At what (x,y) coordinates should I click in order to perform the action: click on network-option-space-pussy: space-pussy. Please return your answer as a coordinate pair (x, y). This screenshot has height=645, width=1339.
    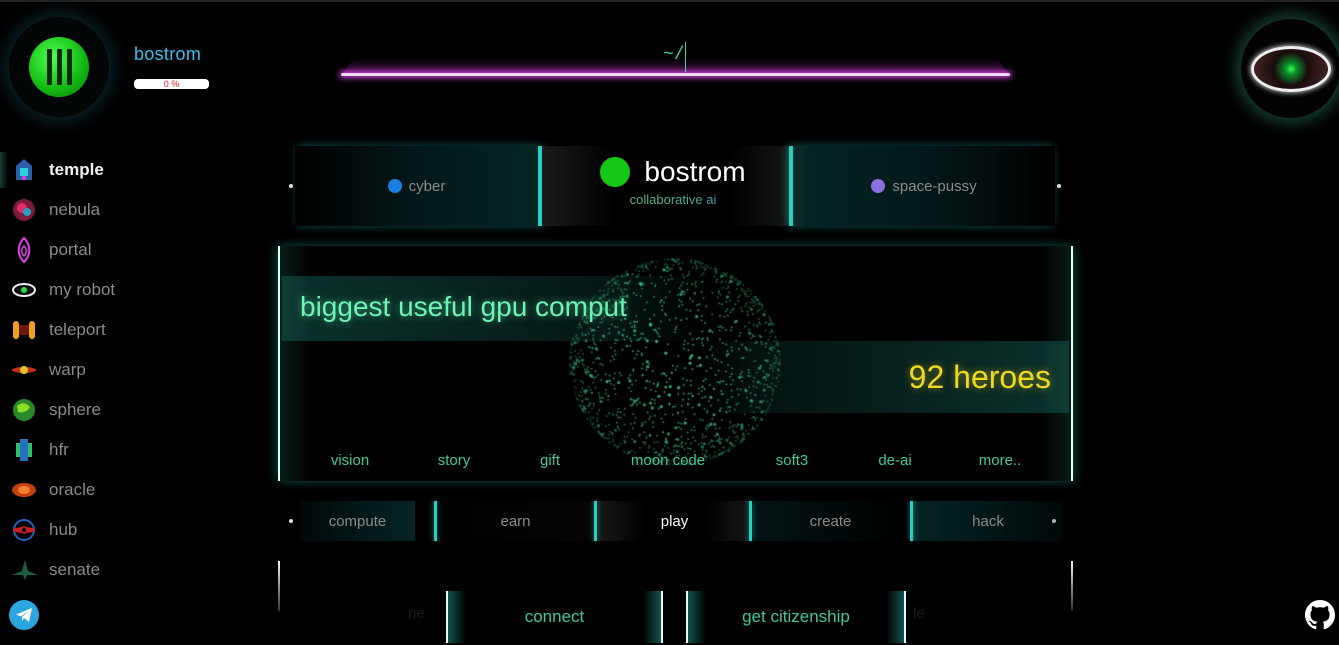
    Looking at the image, I should click on (922, 186).